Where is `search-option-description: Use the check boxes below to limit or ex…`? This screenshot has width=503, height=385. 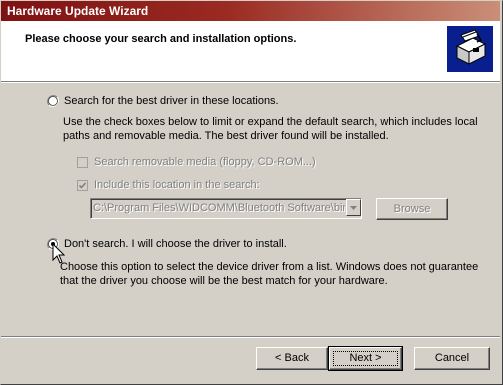
search-option-description: Use the check boxes below to limit or ex… is located at coordinates (270, 129).